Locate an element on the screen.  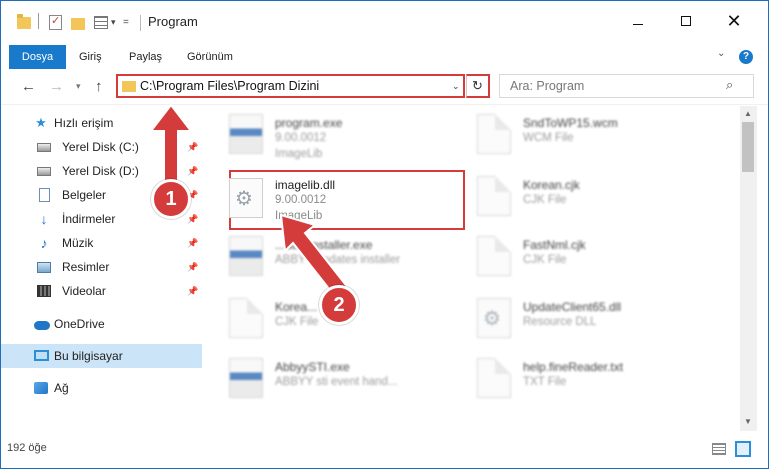
file-name: program.exe is located at coordinates (309, 123).